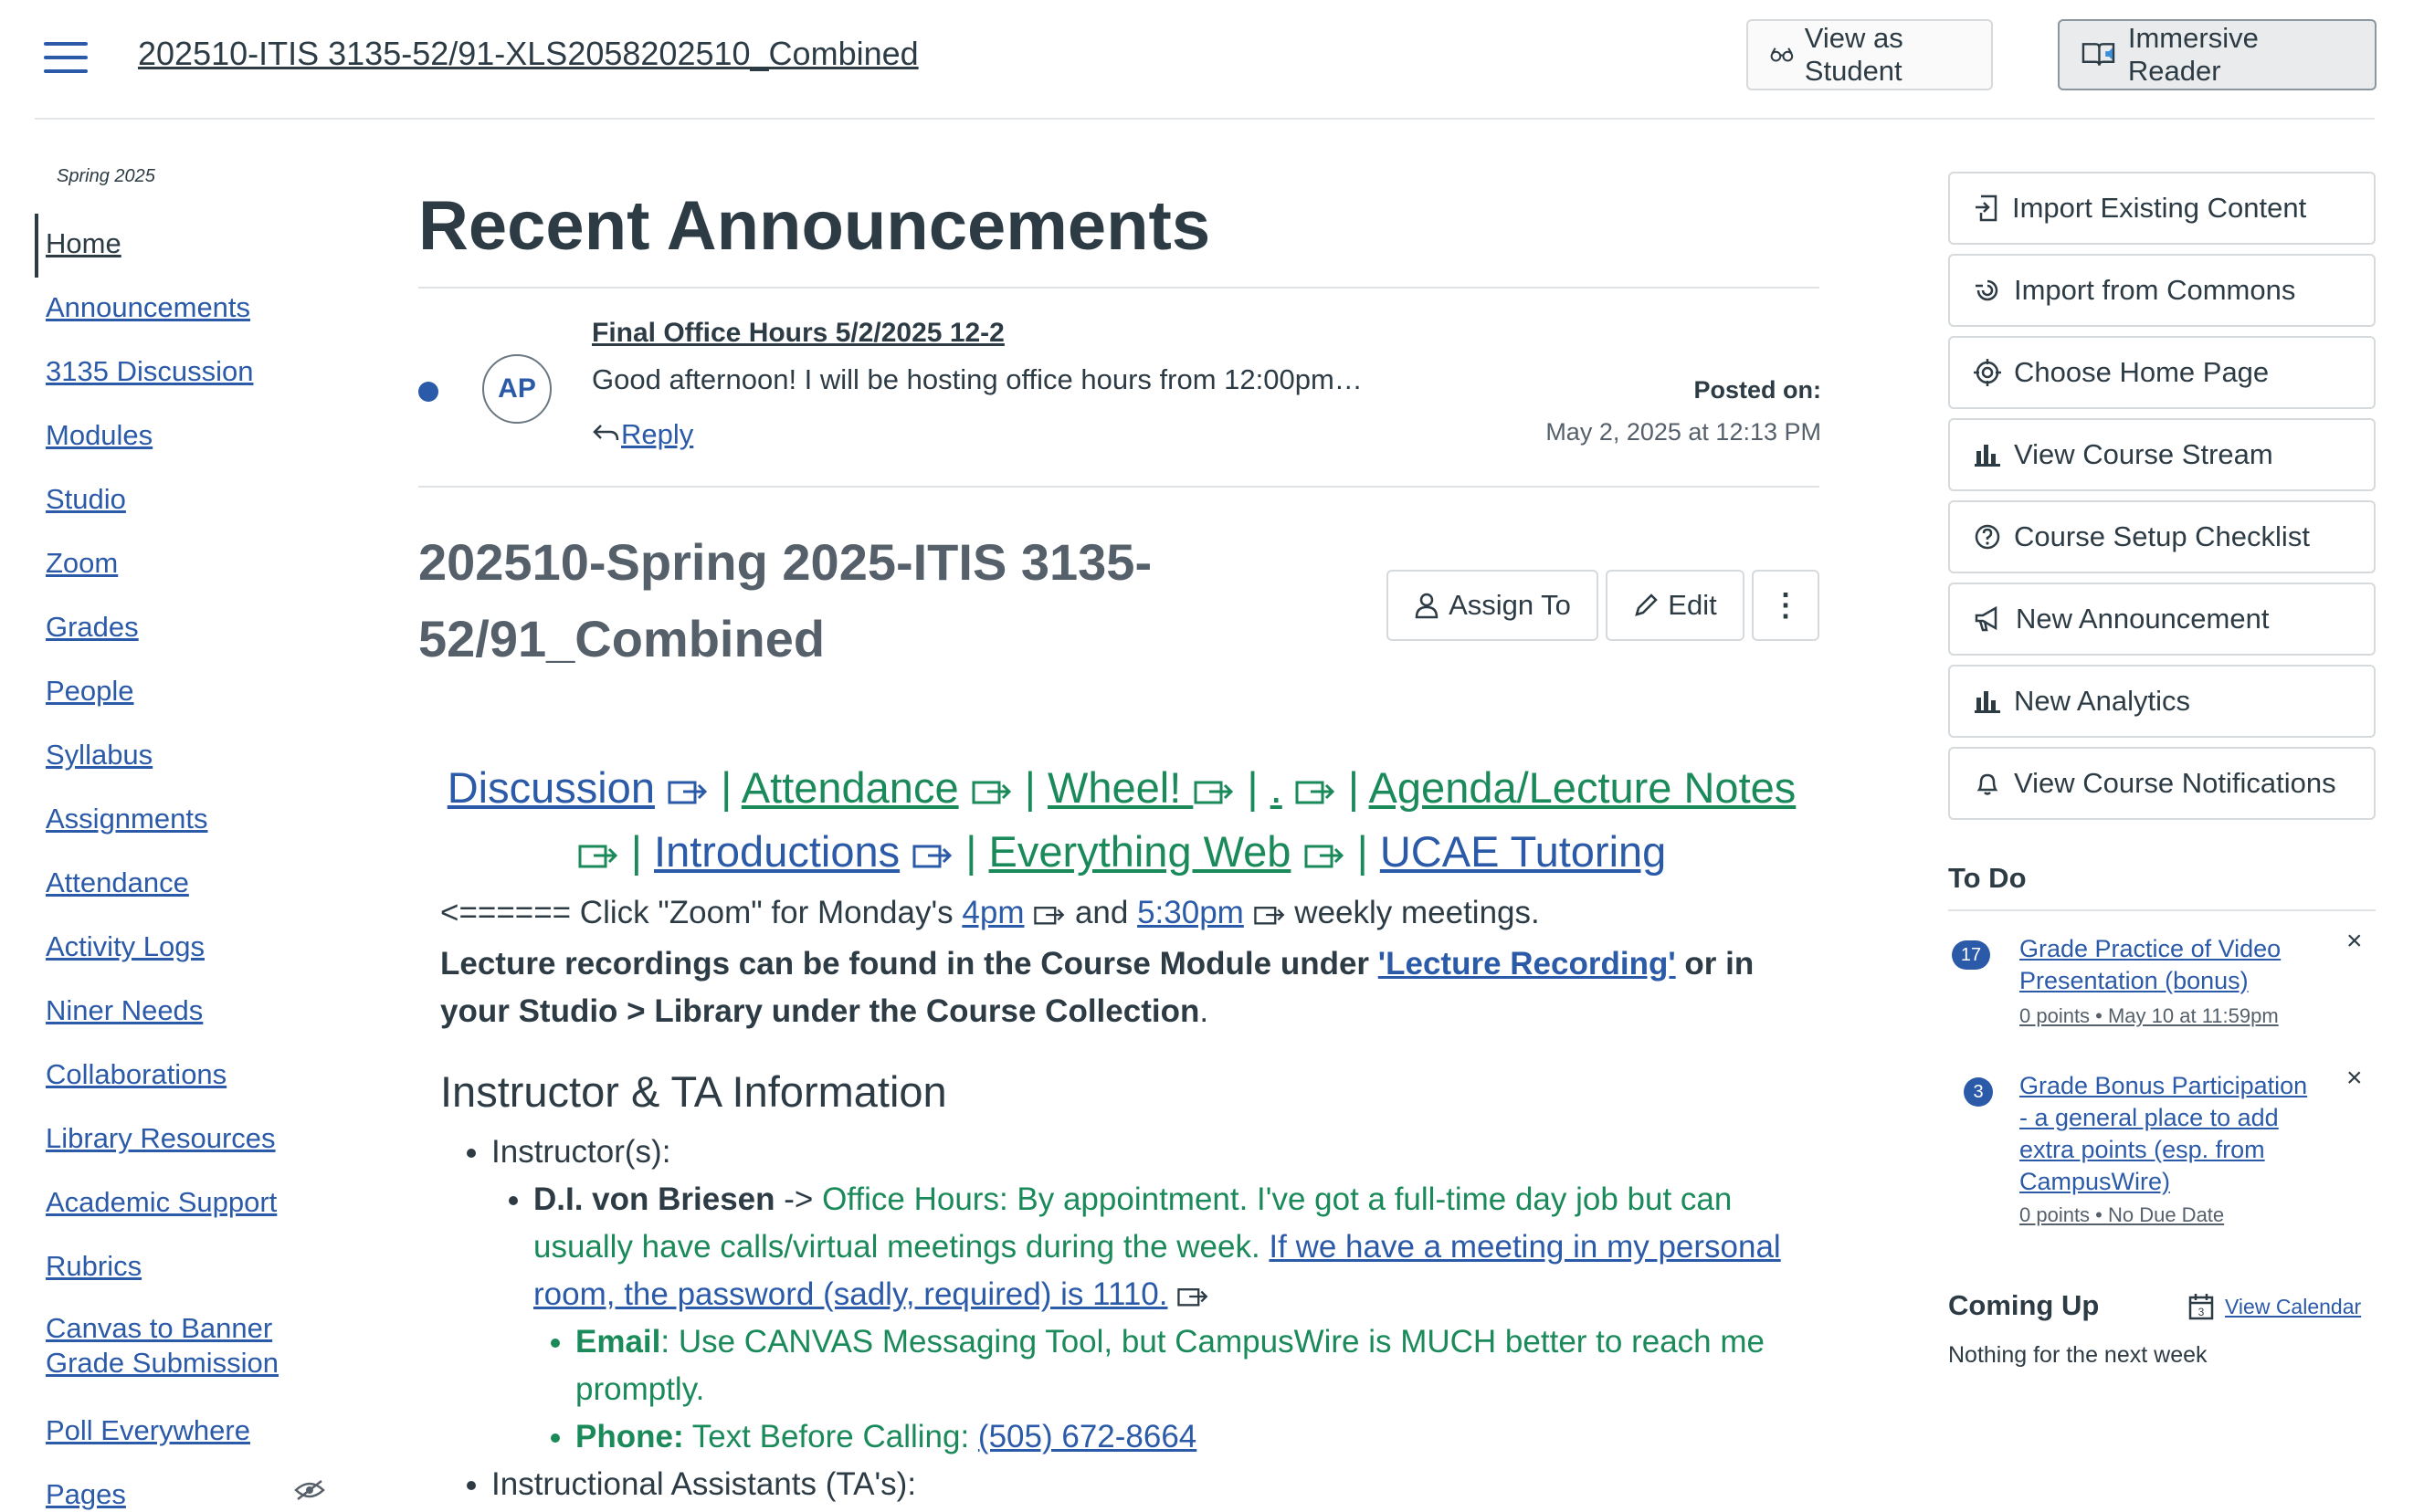  I want to click on edit-button: Edit, so click(1675, 605).